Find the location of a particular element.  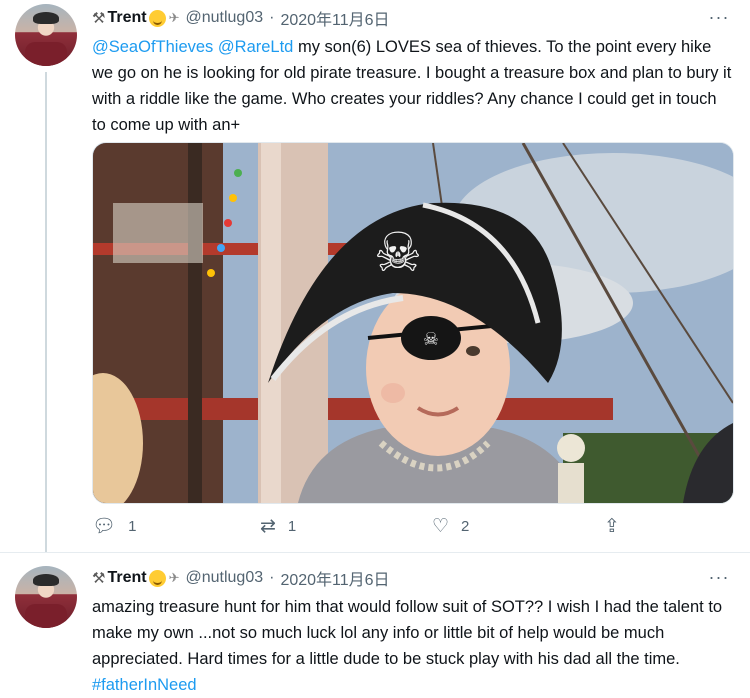

like-count: 2 is located at coordinates (465, 526).